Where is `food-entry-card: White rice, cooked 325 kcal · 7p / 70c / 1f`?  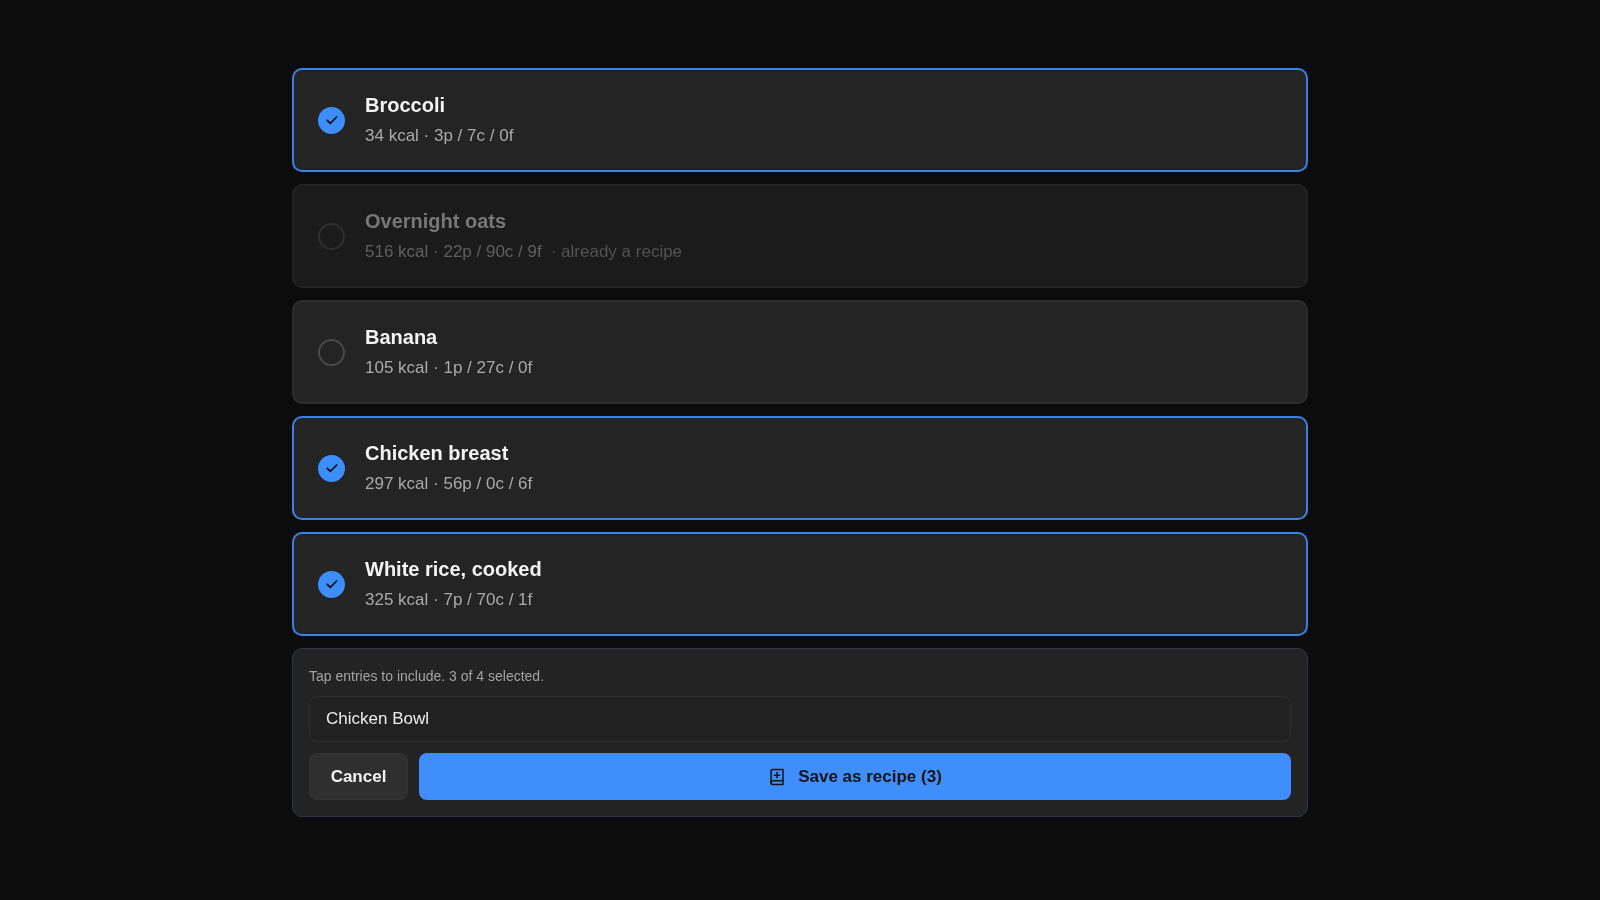 food-entry-card: White rice, cooked 325 kcal · 7p / 70c / 1f is located at coordinates (800, 584).